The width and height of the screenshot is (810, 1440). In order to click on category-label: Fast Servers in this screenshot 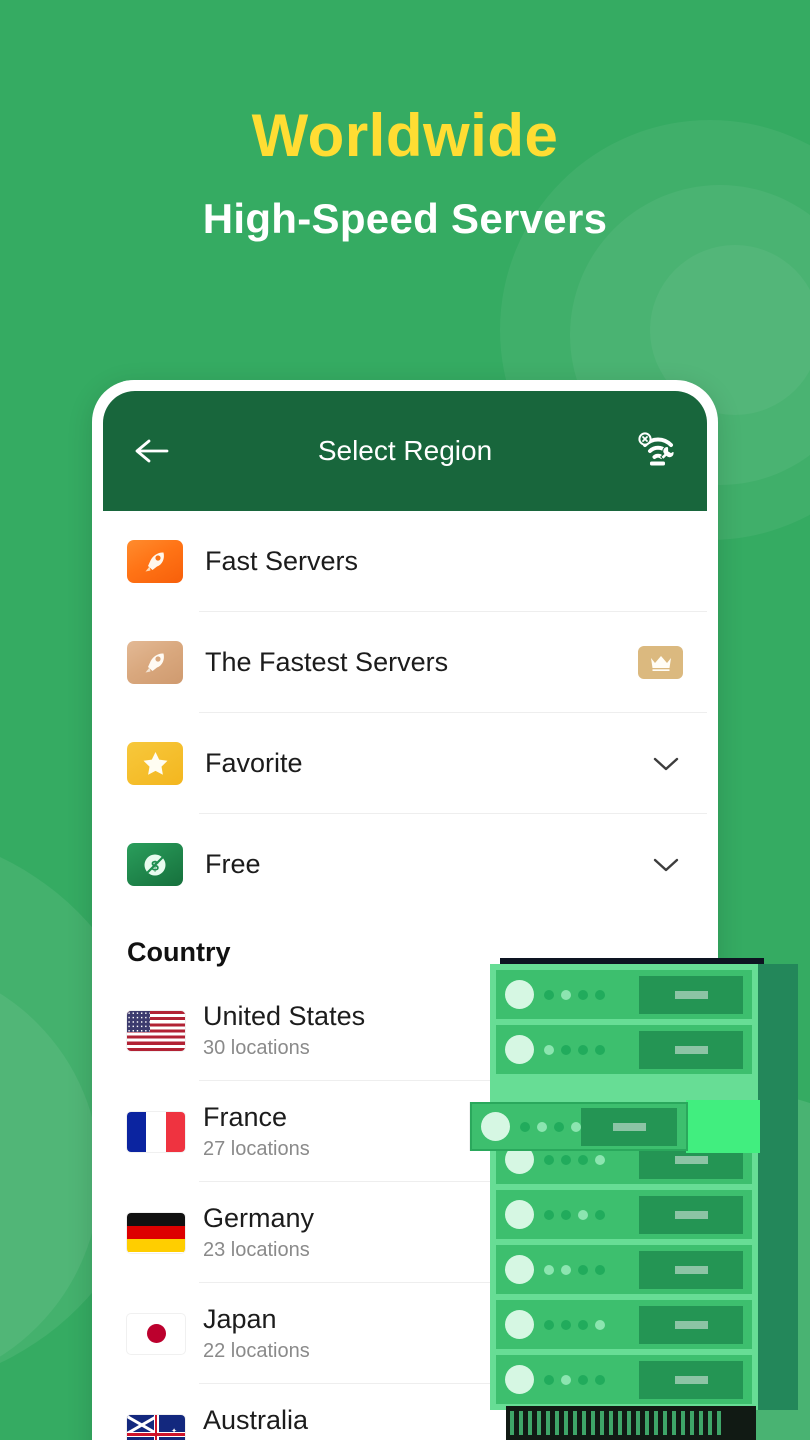, I will do `click(282, 561)`.